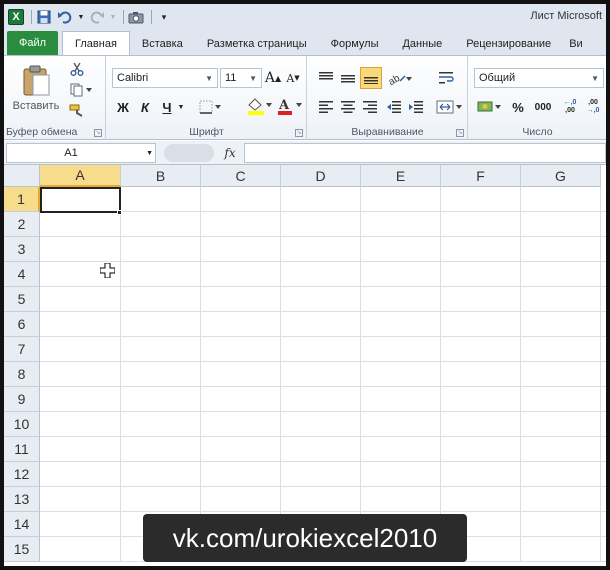 The width and height of the screenshot is (610, 570). Describe the element at coordinates (355, 44) in the screenshot. I see `tab-formulas: Формулы` at that location.